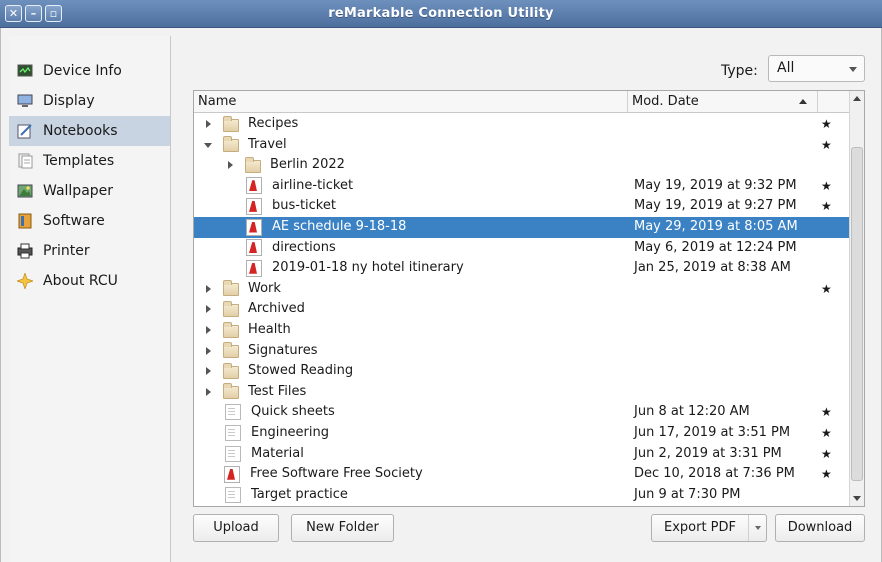 This screenshot has height=562, width=882. I want to click on tree-cell-name: directions, so click(265, 248).